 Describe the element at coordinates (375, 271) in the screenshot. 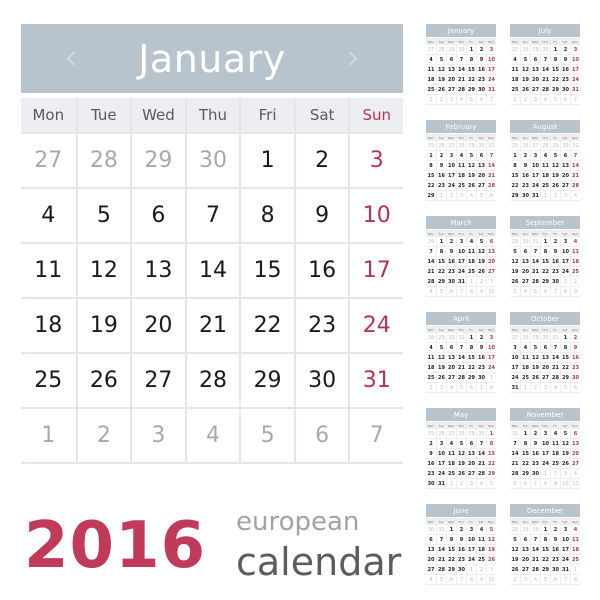

I see `date-cell: 17` at that location.